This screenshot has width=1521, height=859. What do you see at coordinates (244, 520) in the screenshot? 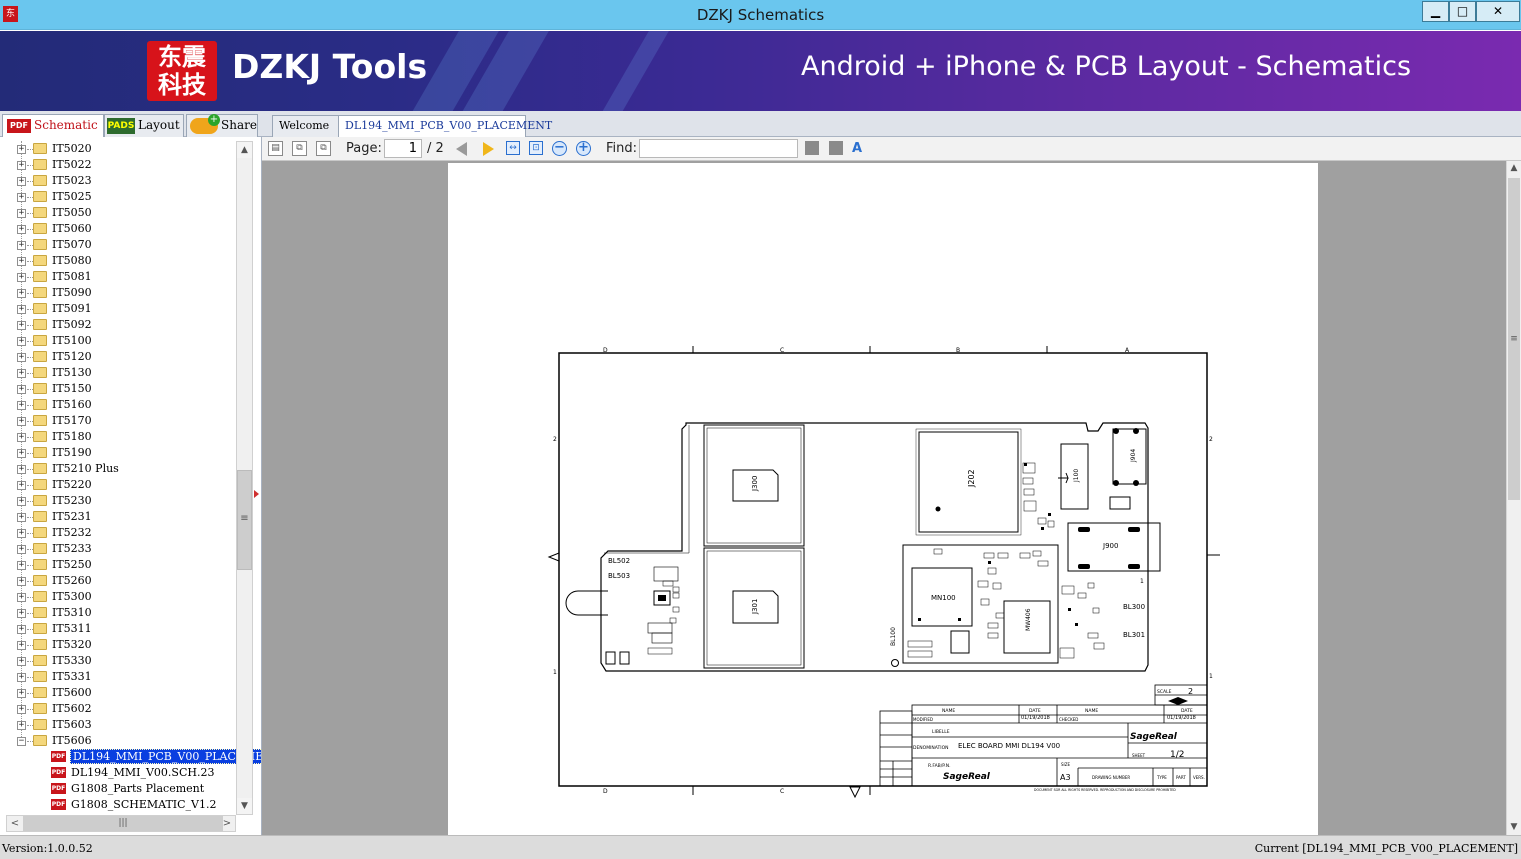
I see `scroll-thumb: ≡` at bounding box center [244, 520].